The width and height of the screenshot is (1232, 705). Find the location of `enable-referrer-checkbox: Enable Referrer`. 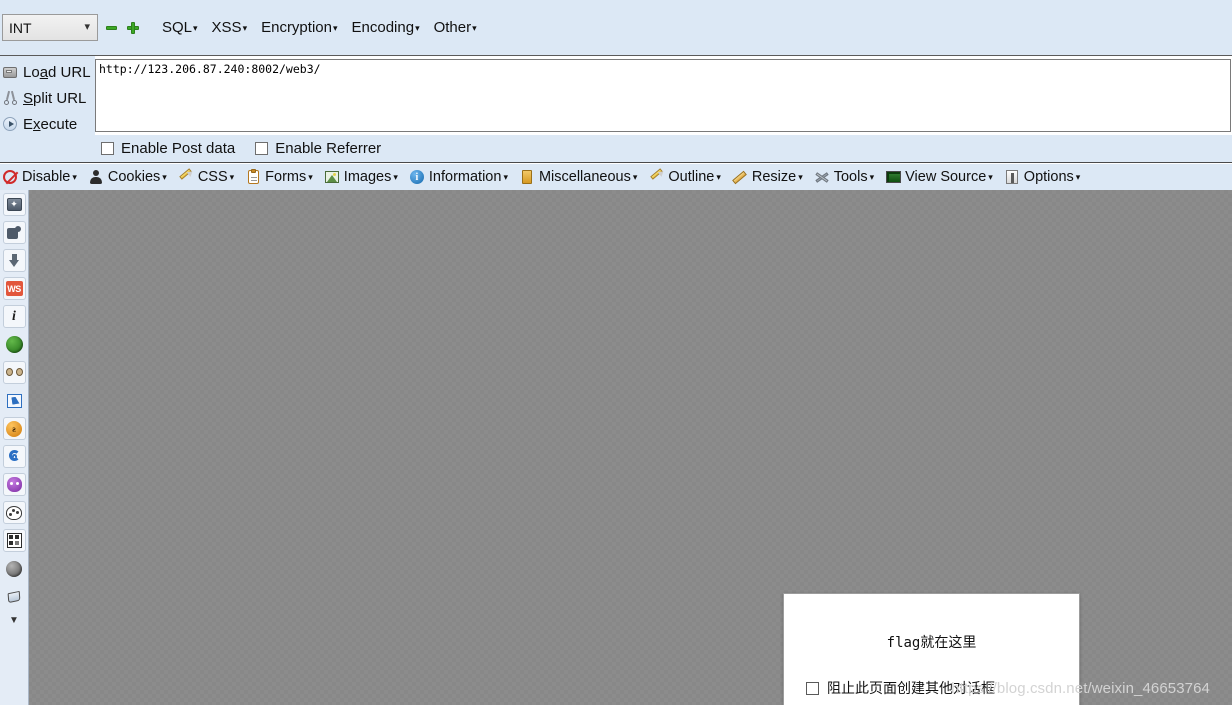

enable-referrer-checkbox: Enable Referrer is located at coordinates (318, 148).